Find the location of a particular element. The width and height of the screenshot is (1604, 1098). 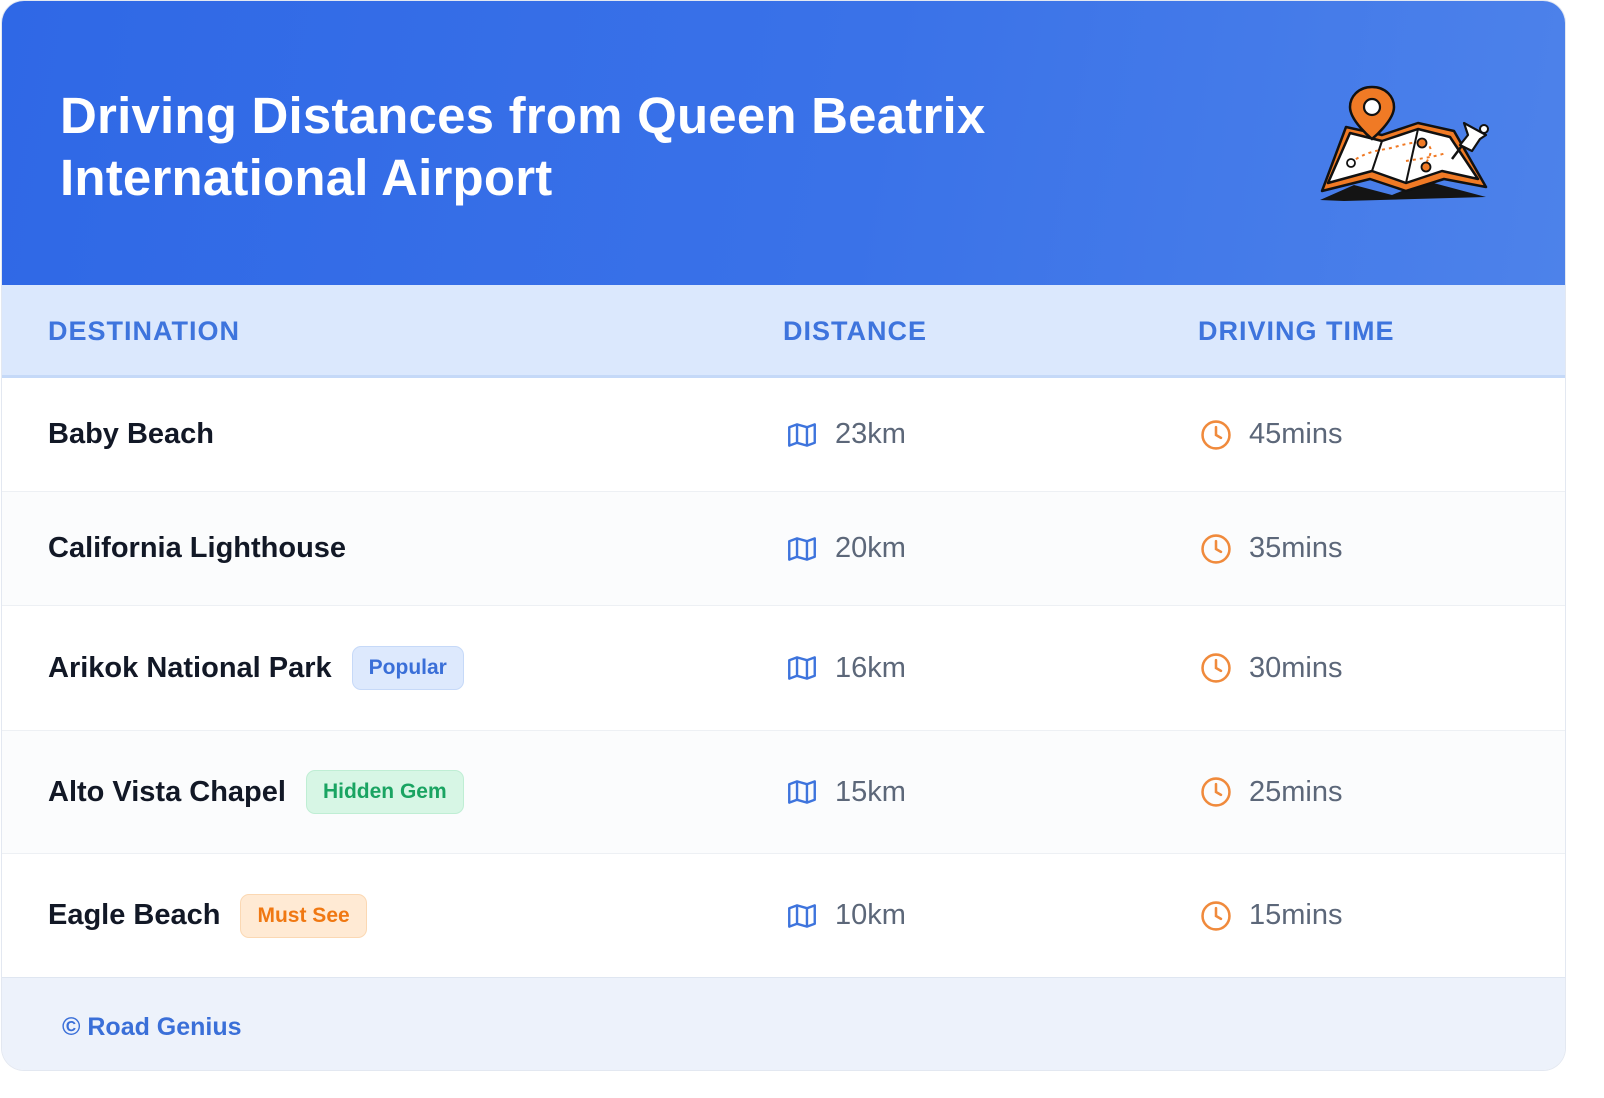

popular-badge: Popular is located at coordinates (407, 668).